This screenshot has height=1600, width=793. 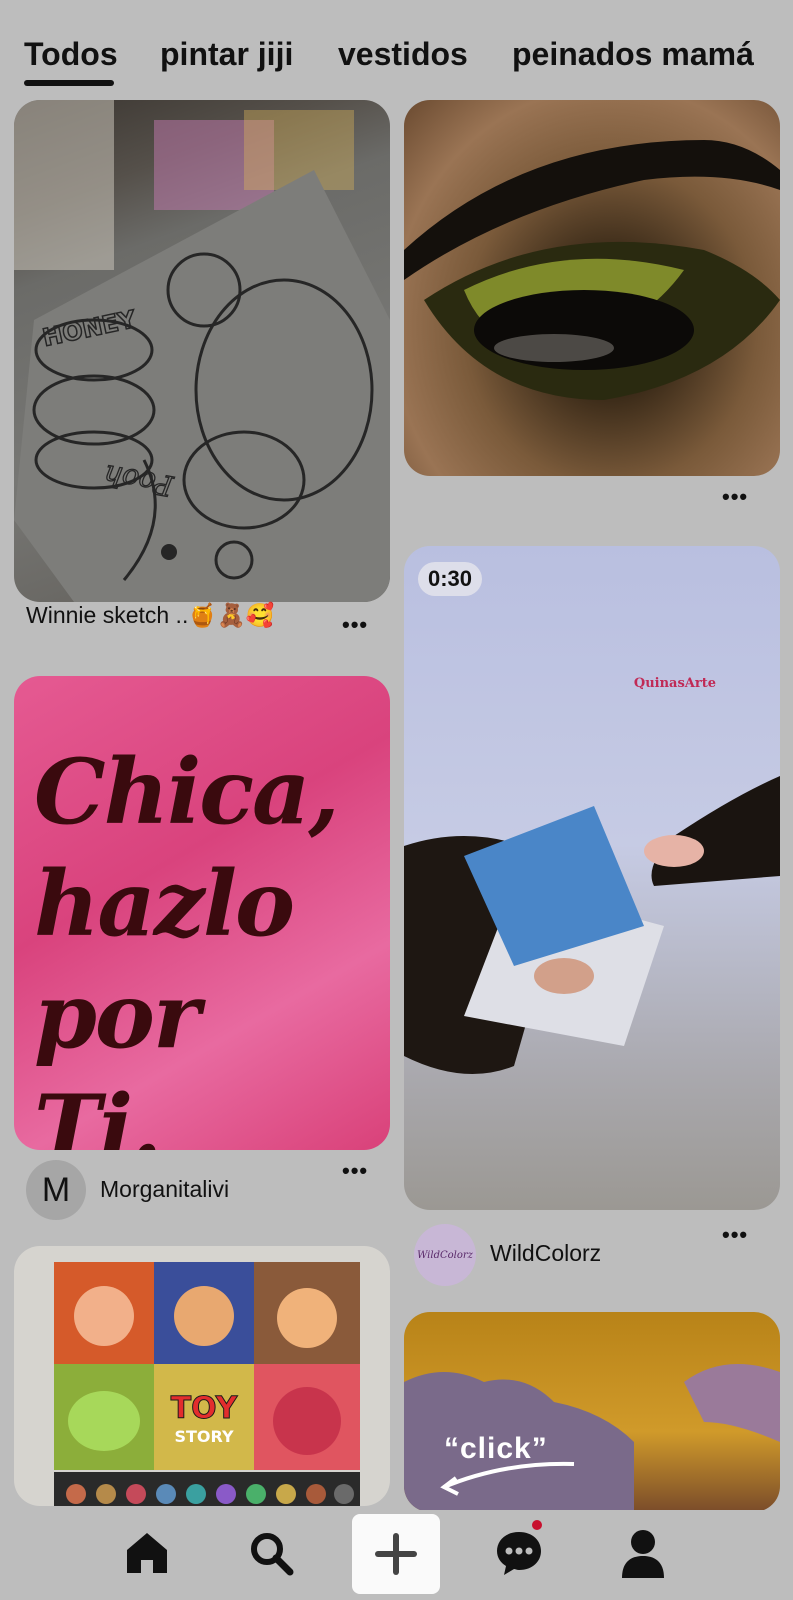 What do you see at coordinates (226, 54) in the screenshot?
I see `tab-pintar-jiji: pintar jiji` at bounding box center [226, 54].